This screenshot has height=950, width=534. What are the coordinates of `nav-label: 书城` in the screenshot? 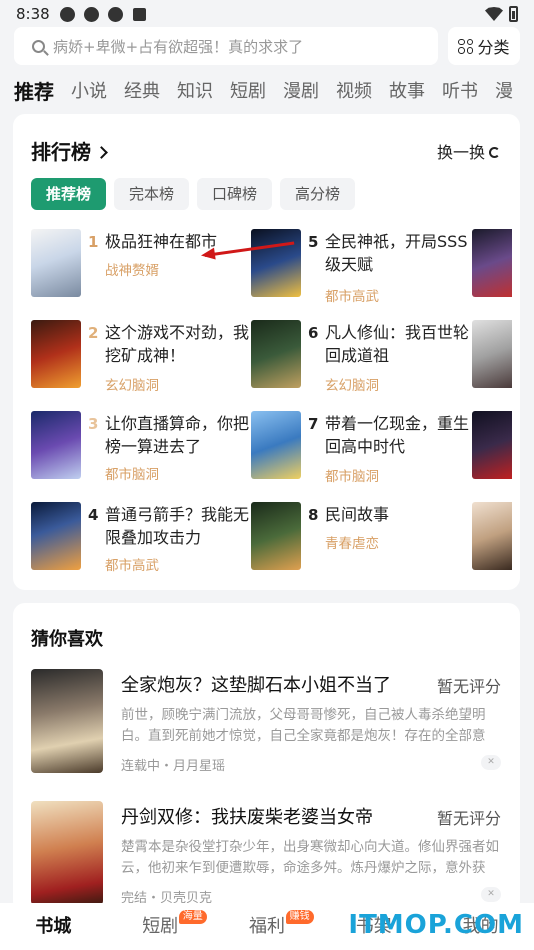 It's located at (53, 926).